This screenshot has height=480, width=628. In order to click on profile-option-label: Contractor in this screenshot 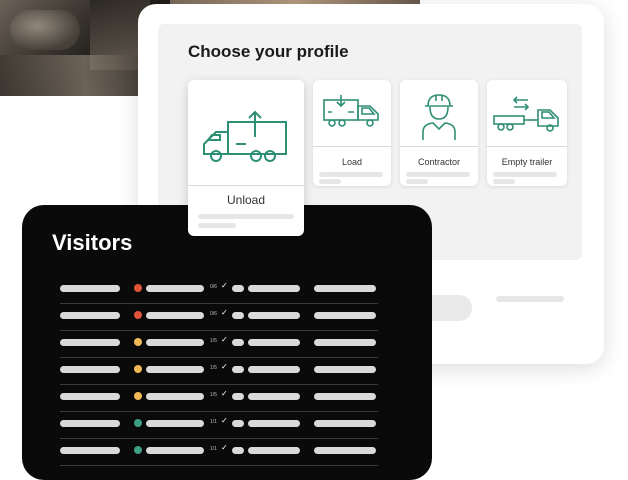, I will do `click(439, 162)`.